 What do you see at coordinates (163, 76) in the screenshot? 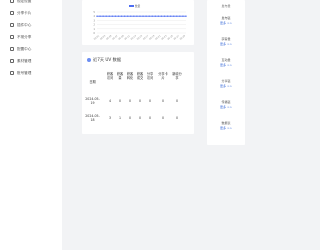
I see `uv-header-cell: 分享卡片` at bounding box center [163, 76].